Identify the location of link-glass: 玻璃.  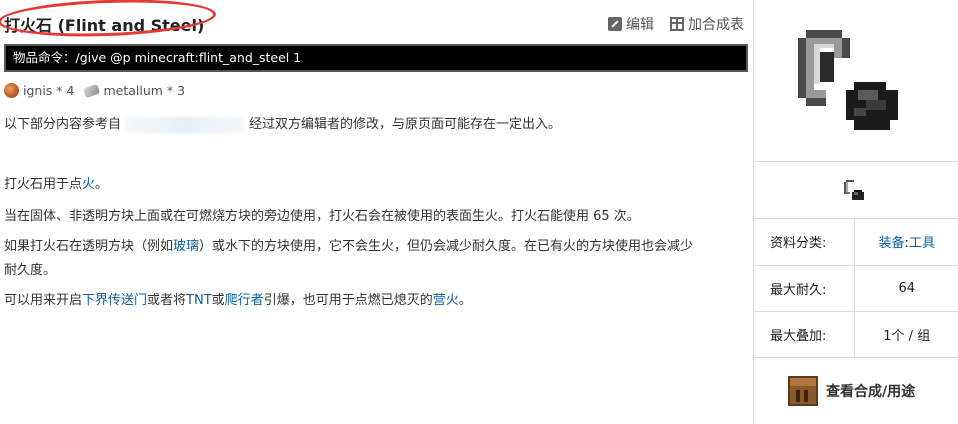
(186, 246).